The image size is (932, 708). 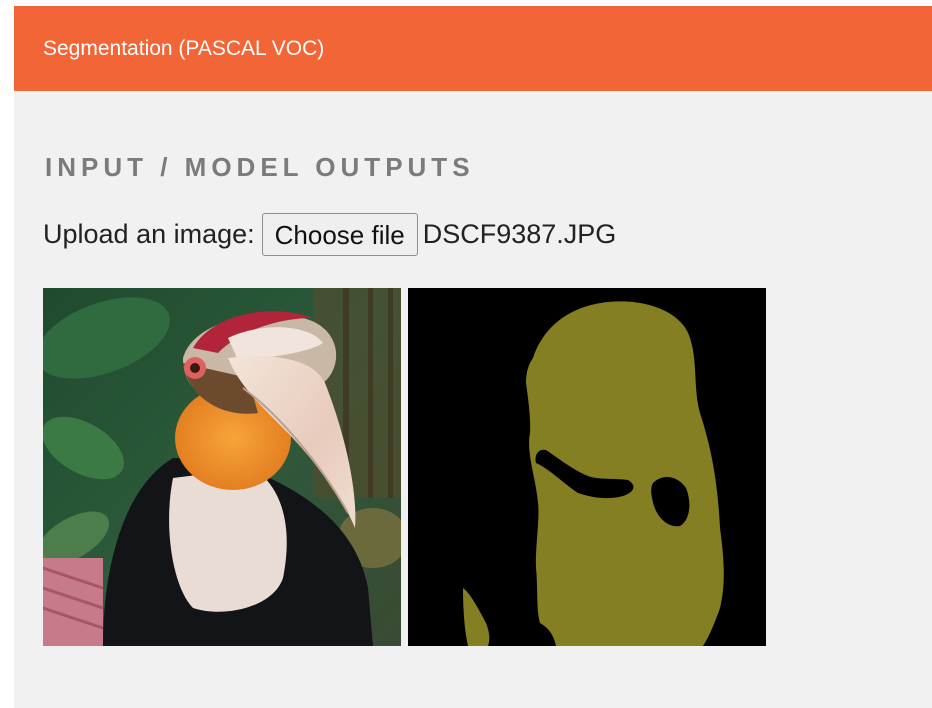 I want to click on section-title: INPUT / MODEL OUTPUTS, so click(x=260, y=167).